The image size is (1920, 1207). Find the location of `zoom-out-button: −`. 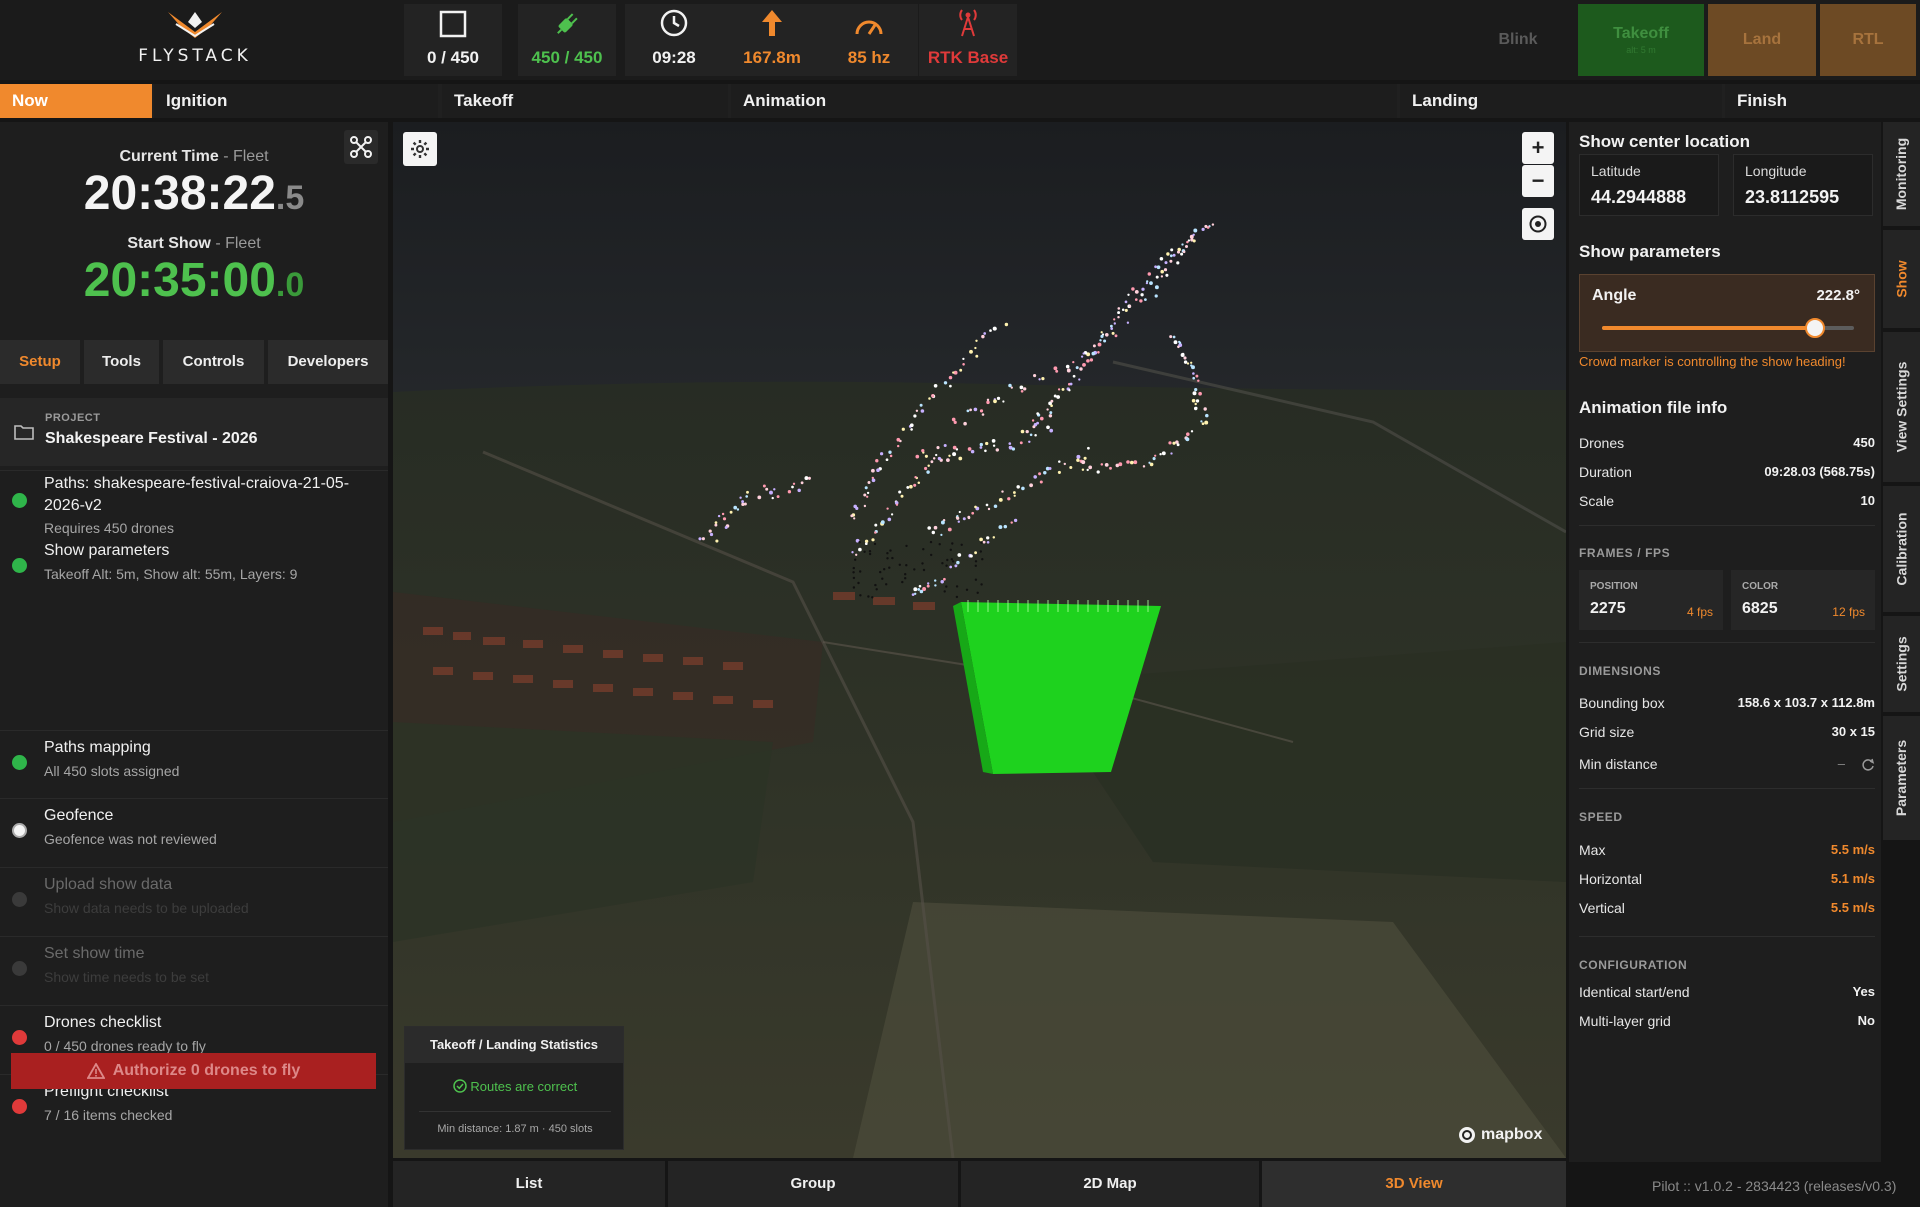

zoom-out-button: − is located at coordinates (1538, 181).